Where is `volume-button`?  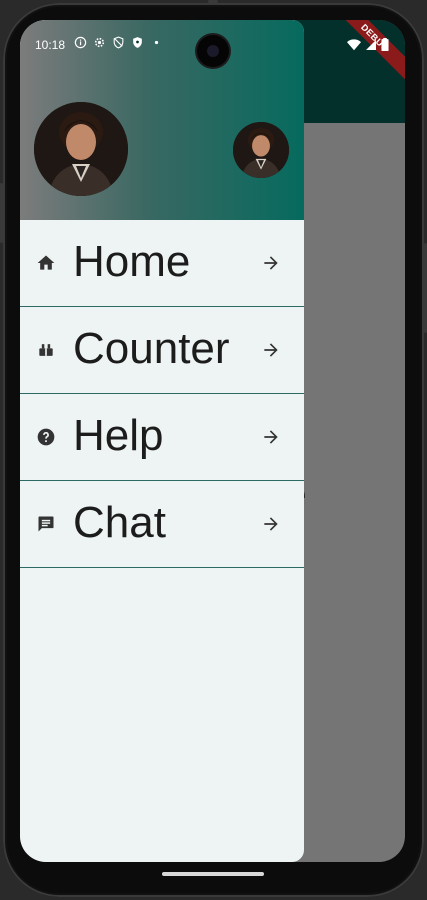 volume-button is located at coordinates (1, 213).